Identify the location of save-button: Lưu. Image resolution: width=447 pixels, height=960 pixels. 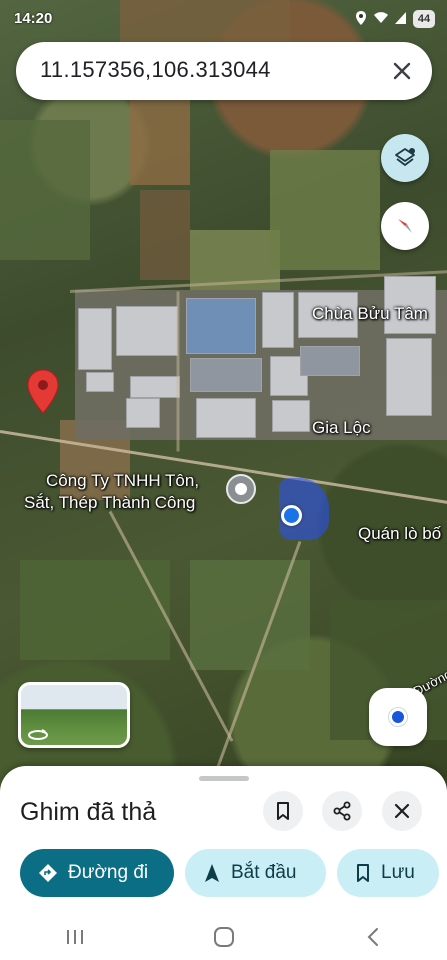
(388, 873).